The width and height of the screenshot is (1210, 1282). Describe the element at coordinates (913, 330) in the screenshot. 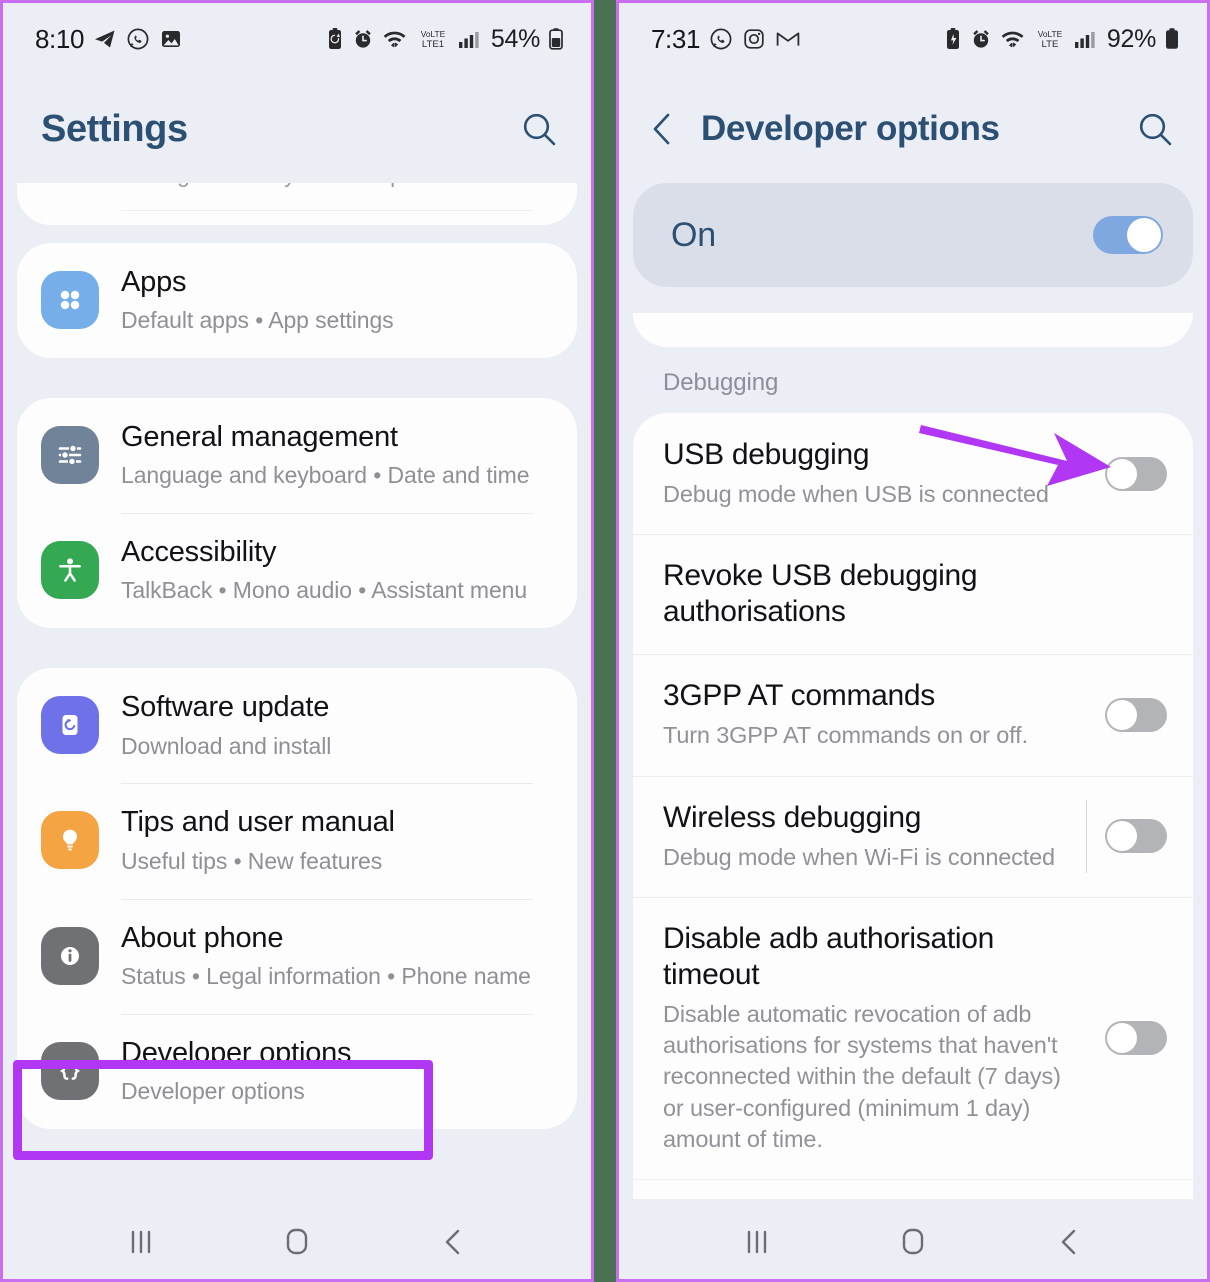

I see `clipped-row-above: y g p` at that location.